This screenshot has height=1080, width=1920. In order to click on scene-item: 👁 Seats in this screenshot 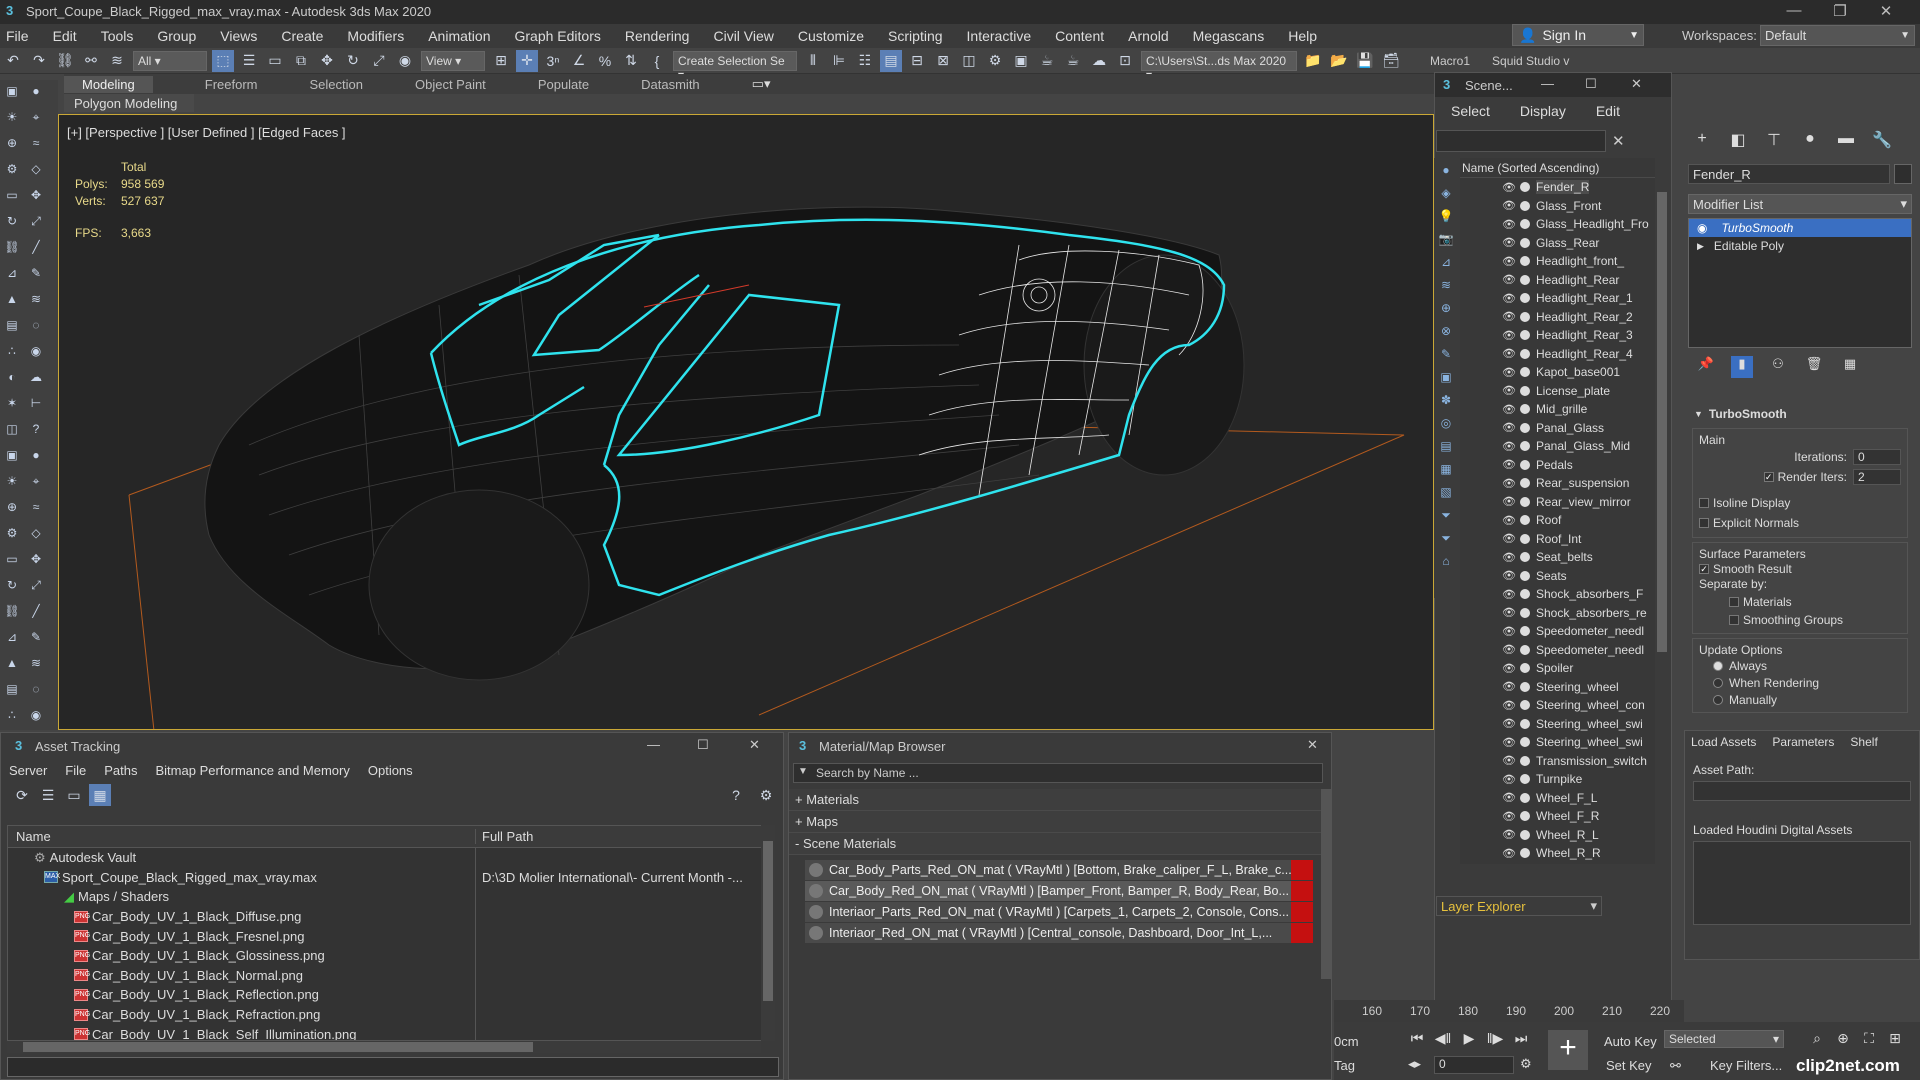, I will do `click(1557, 576)`.